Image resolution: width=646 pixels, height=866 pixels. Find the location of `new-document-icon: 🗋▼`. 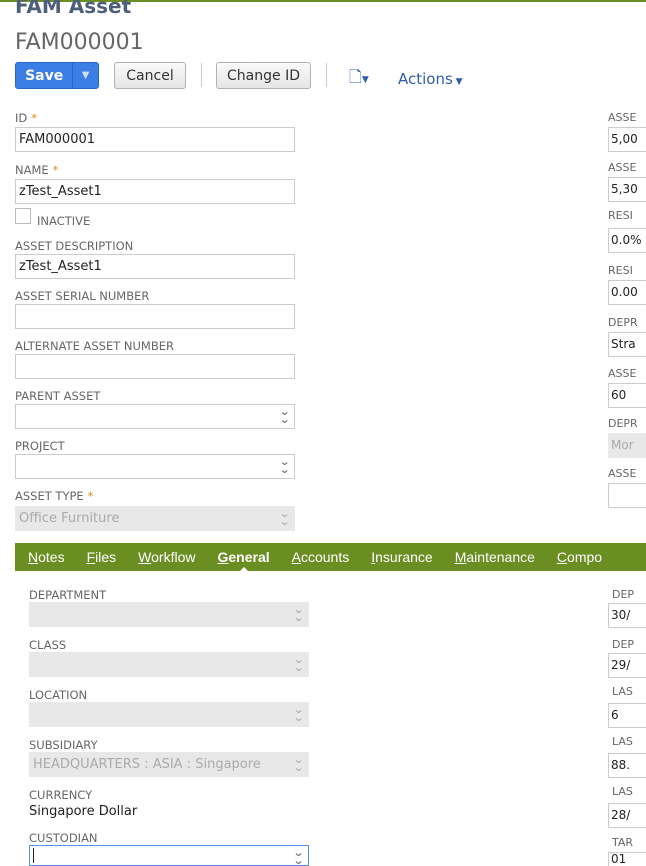

new-document-icon: 🗋▼ is located at coordinates (359, 79).